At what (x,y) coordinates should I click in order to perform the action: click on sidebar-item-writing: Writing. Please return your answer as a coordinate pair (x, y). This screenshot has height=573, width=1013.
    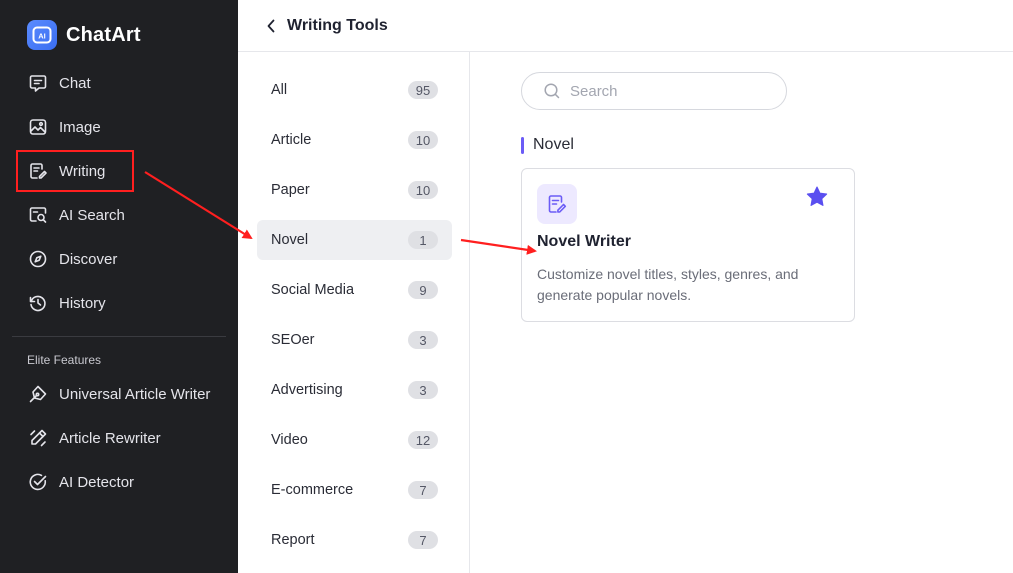
    Looking at the image, I should click on (66, 171).